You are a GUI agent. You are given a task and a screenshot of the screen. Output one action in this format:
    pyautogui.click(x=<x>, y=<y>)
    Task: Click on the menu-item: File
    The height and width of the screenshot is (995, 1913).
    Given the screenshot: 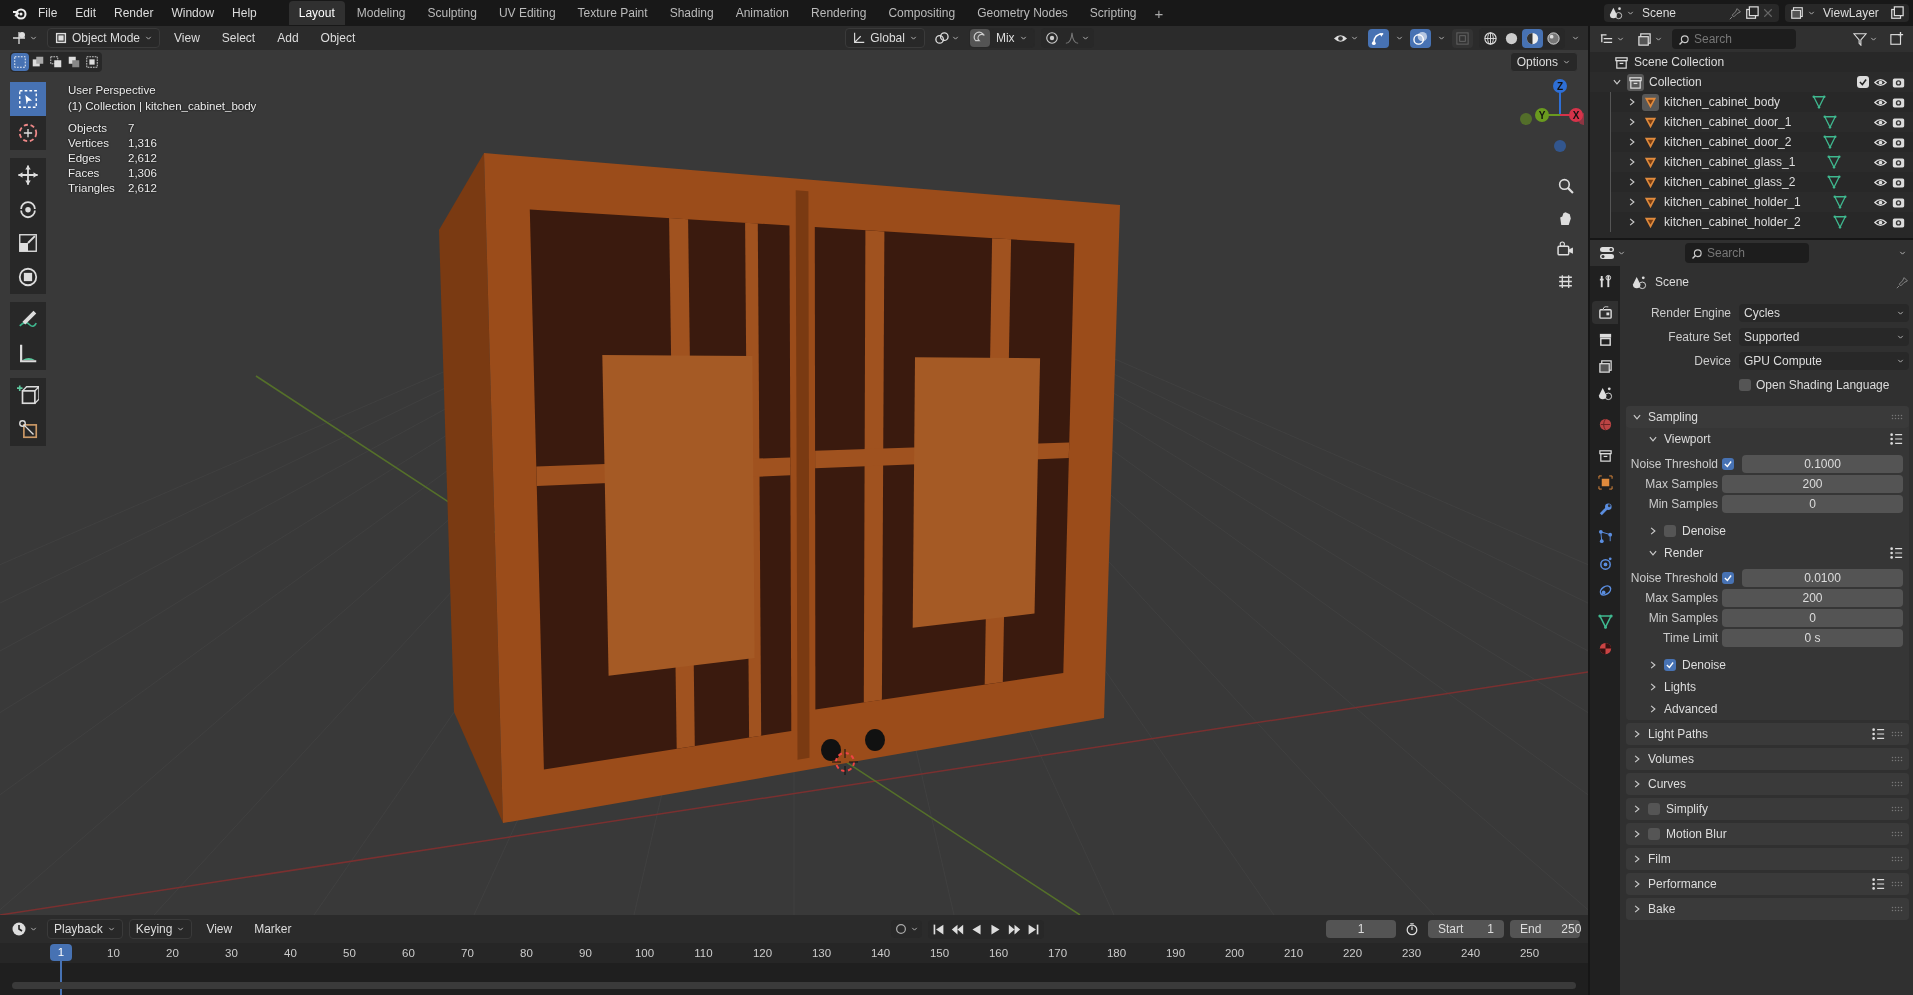 What is the action you would take?
    pyautogui.click(x=48, y=13)
    